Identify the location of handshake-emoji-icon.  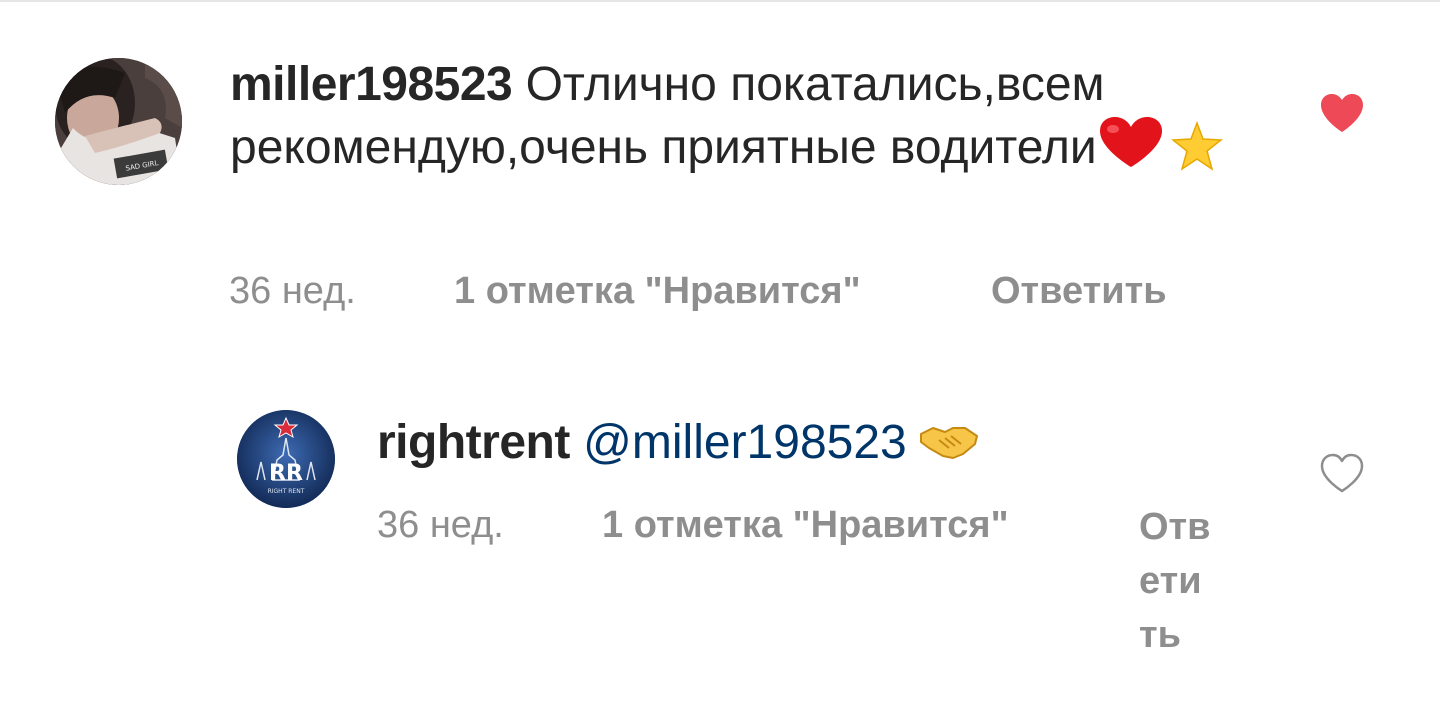
(948, 443).